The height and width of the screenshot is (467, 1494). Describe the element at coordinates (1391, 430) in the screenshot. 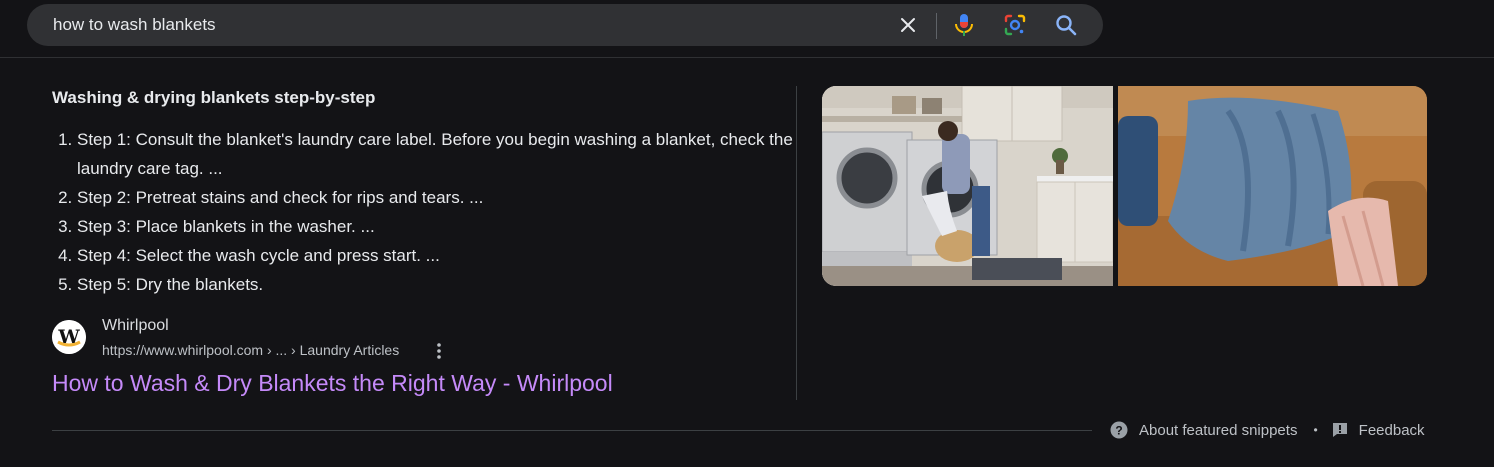

I see `feedback-label: Feedback` at that location.